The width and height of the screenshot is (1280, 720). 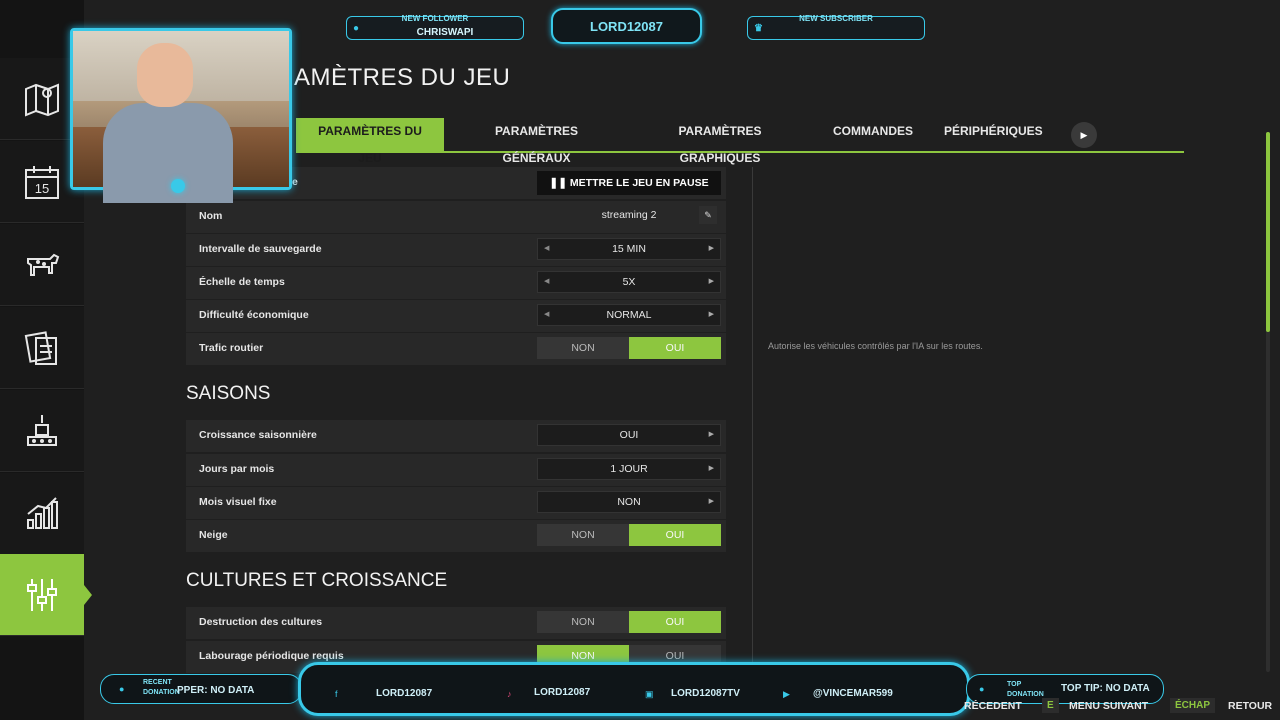 I want to click on section-title-crops: CULTURES ET CROISSANCE, so click(x=317, y=580).